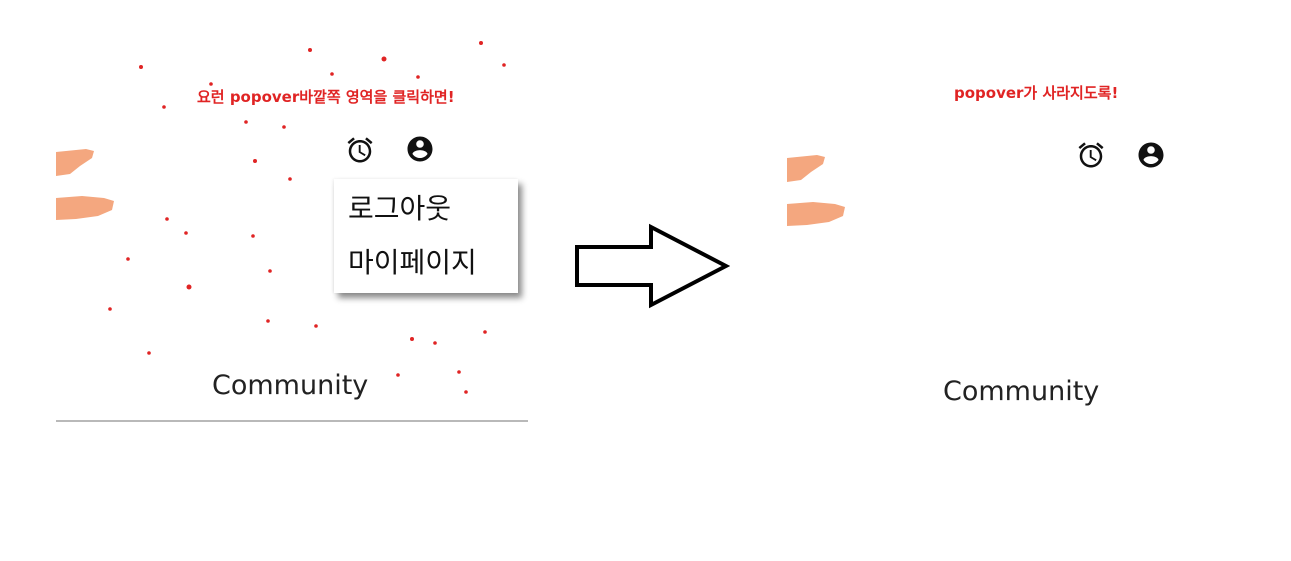 This screenshot has height=561, width=1291. What do you see at coordinates (292, 421) in the screenshot?
I see `divider` at bounding box center [292, 421].